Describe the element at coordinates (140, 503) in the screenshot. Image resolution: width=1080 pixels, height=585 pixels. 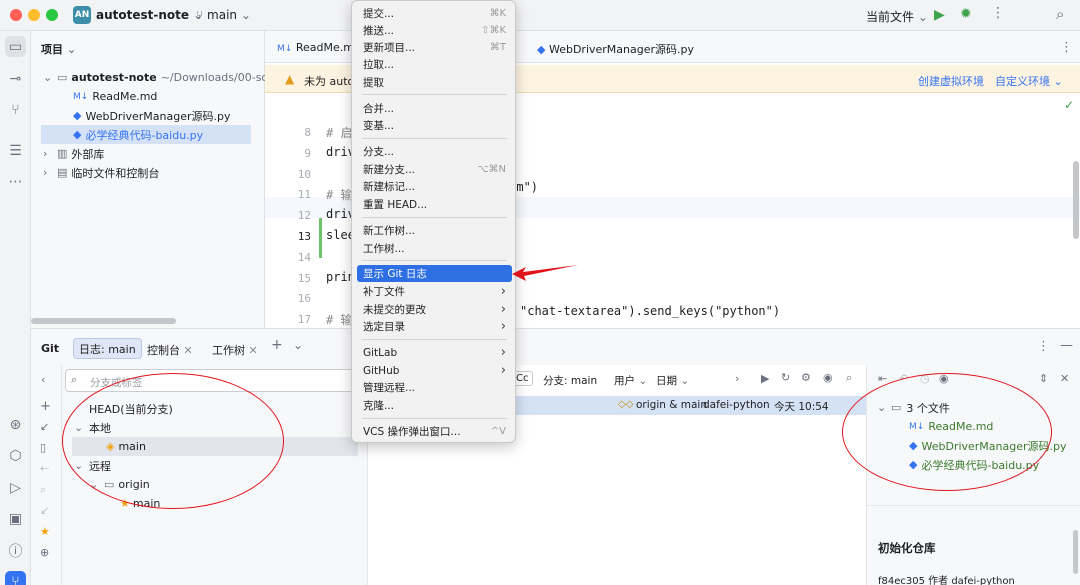
I see `branch-origin-main: ★ main` at that location.